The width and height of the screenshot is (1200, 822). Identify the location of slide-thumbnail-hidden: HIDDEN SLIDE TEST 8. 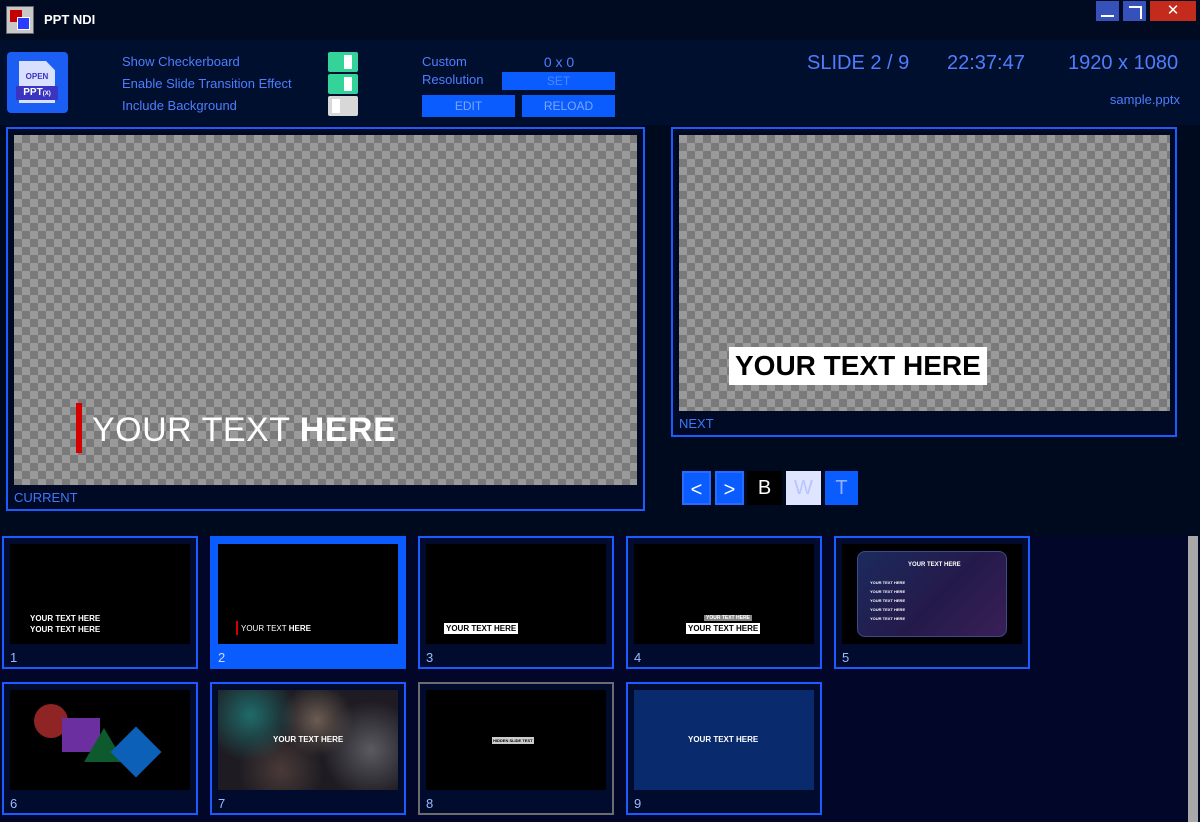
(516, 748).